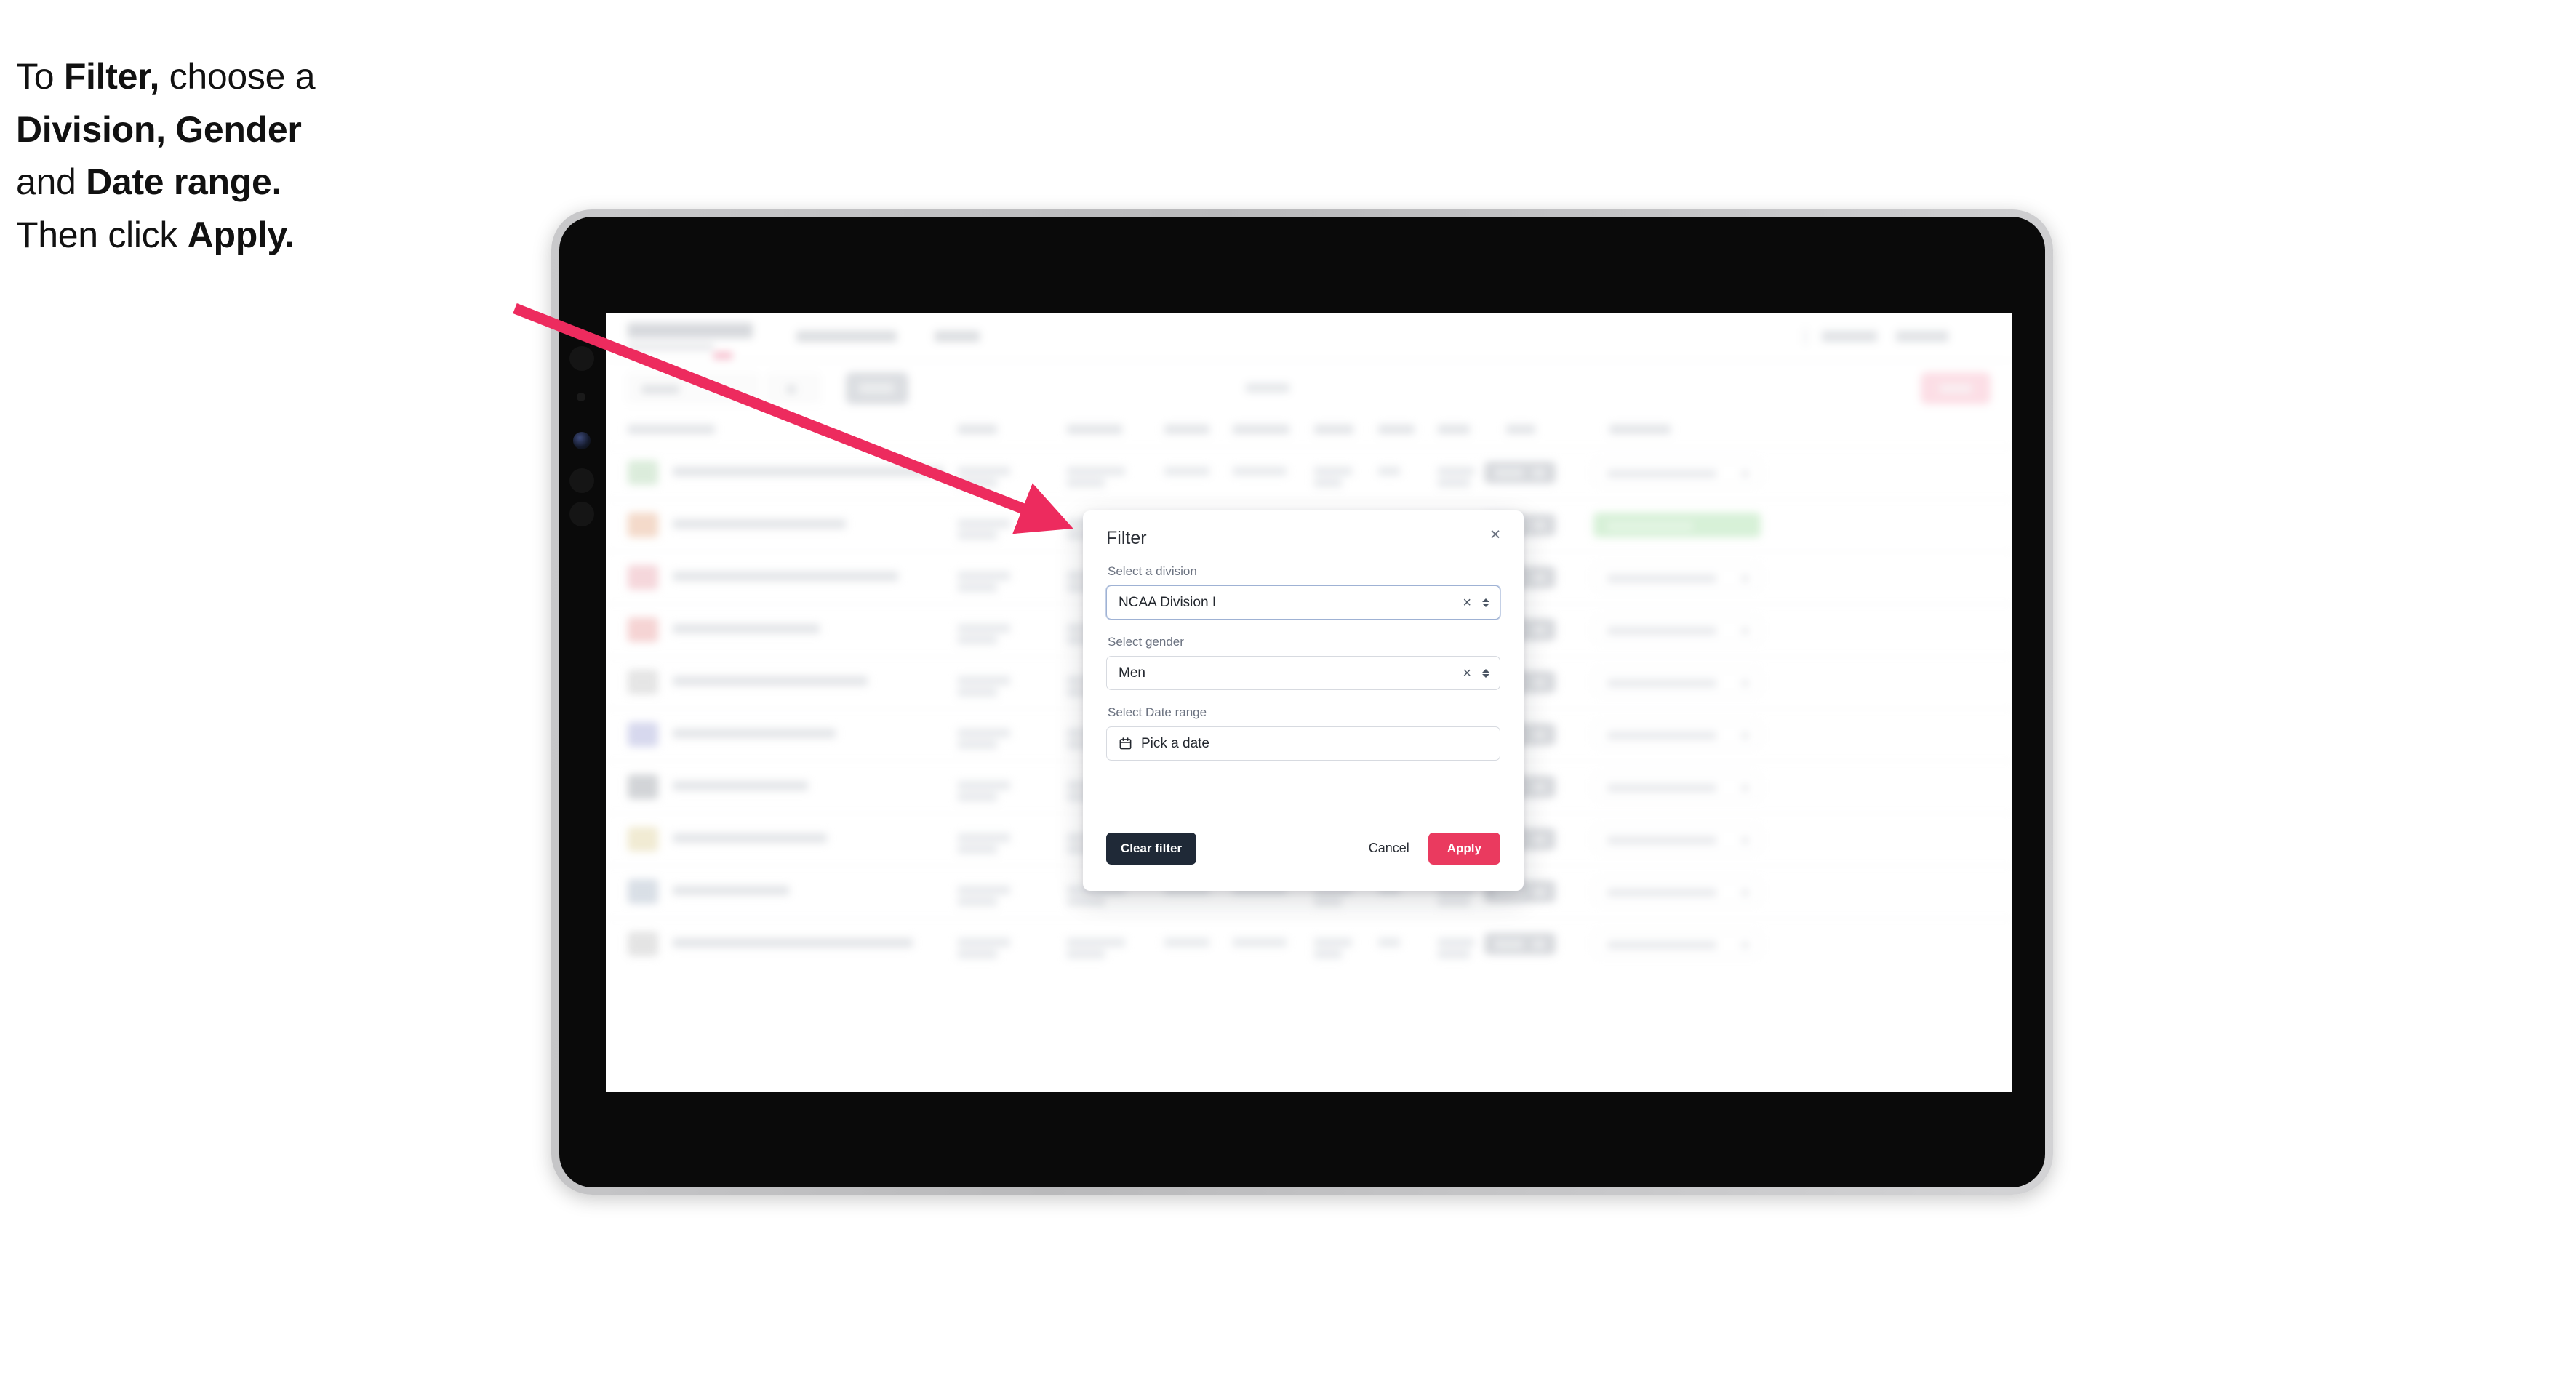  I want to click on gender-value: Men, so click(1132, 673).